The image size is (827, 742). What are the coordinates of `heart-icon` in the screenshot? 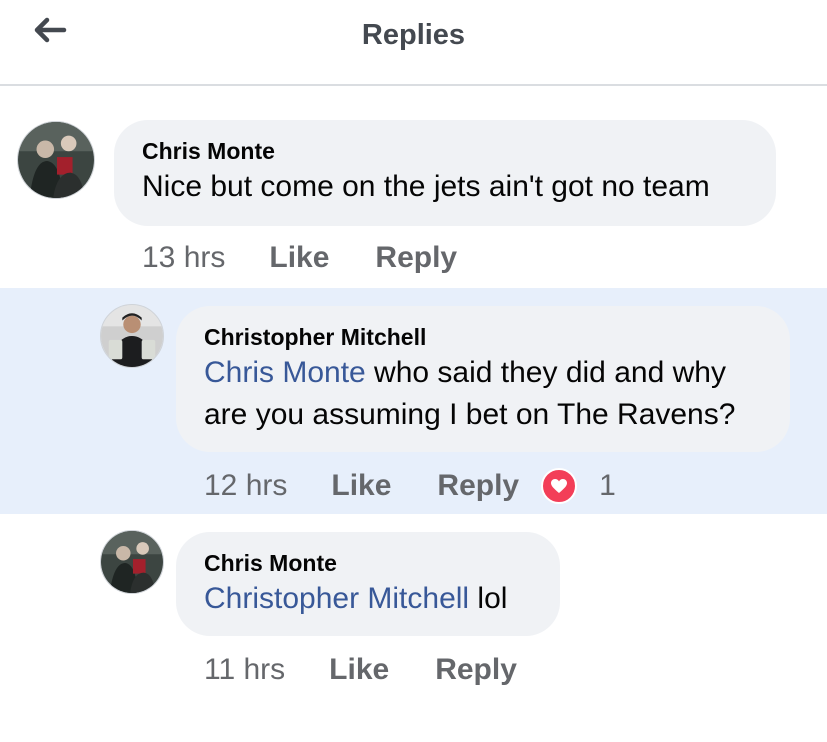 It's located at (559, 486).